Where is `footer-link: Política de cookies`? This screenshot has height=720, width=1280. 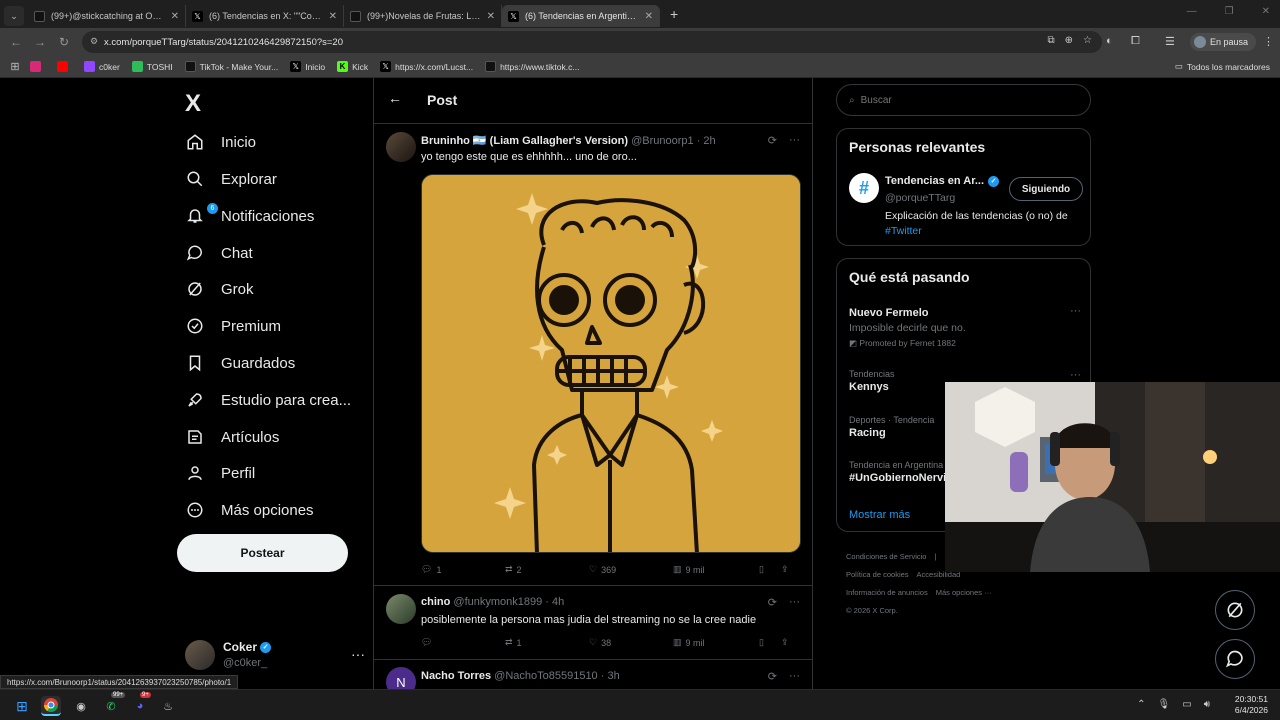 footer-link: Política de cookies is located at coordinates (877, 574).